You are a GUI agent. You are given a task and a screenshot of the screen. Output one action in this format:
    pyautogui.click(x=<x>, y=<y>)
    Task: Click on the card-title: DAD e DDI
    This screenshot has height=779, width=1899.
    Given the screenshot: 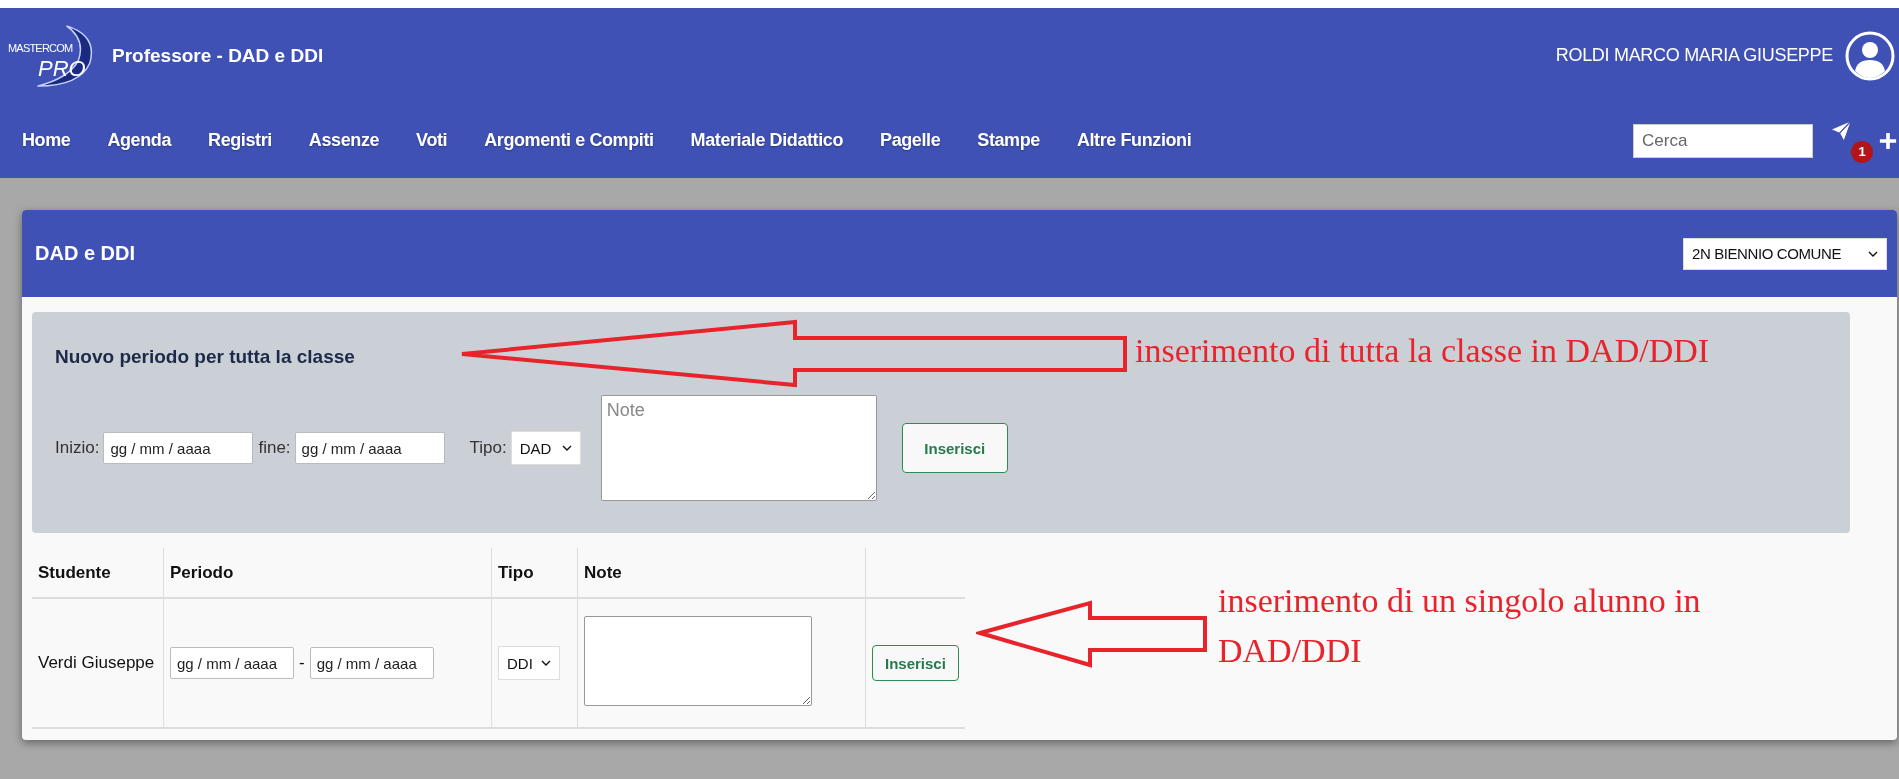 What is the action you would take?
    pyautogui.click(x=85, y=253)
    